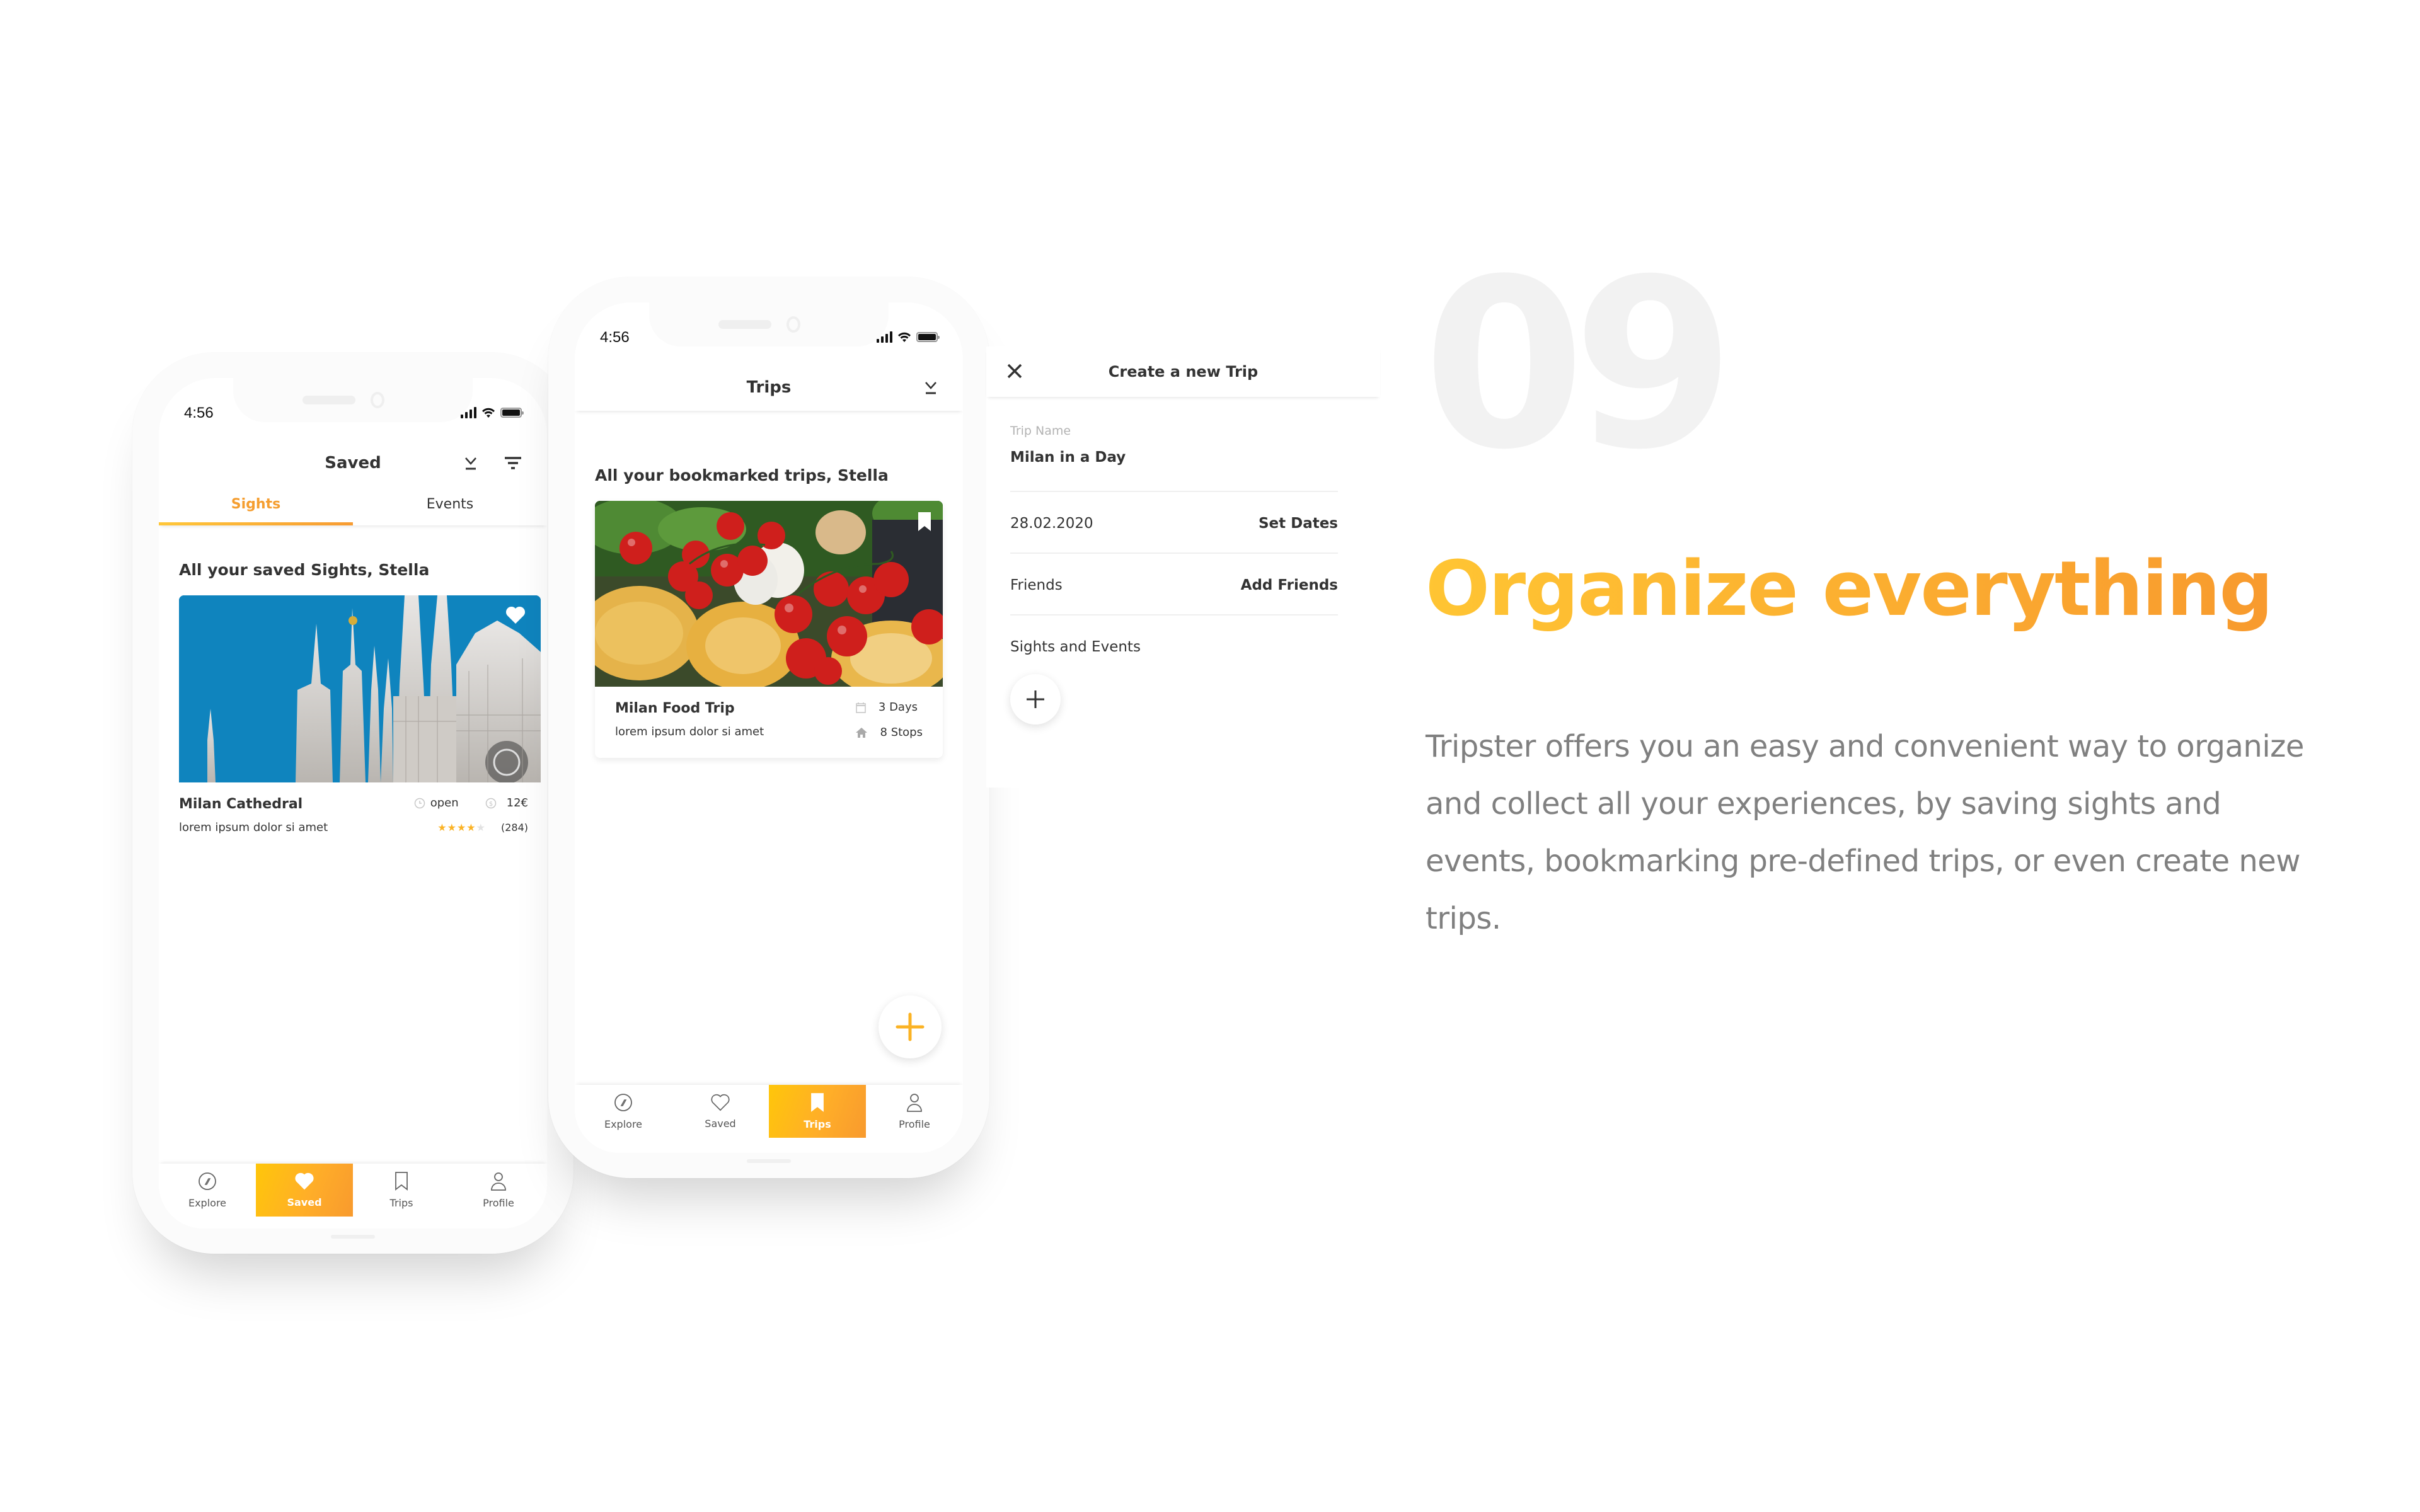 The width and height of the screenshot is (2420, 1512). I want to click on feature-headline: Organize everything, so click(1850, 589).